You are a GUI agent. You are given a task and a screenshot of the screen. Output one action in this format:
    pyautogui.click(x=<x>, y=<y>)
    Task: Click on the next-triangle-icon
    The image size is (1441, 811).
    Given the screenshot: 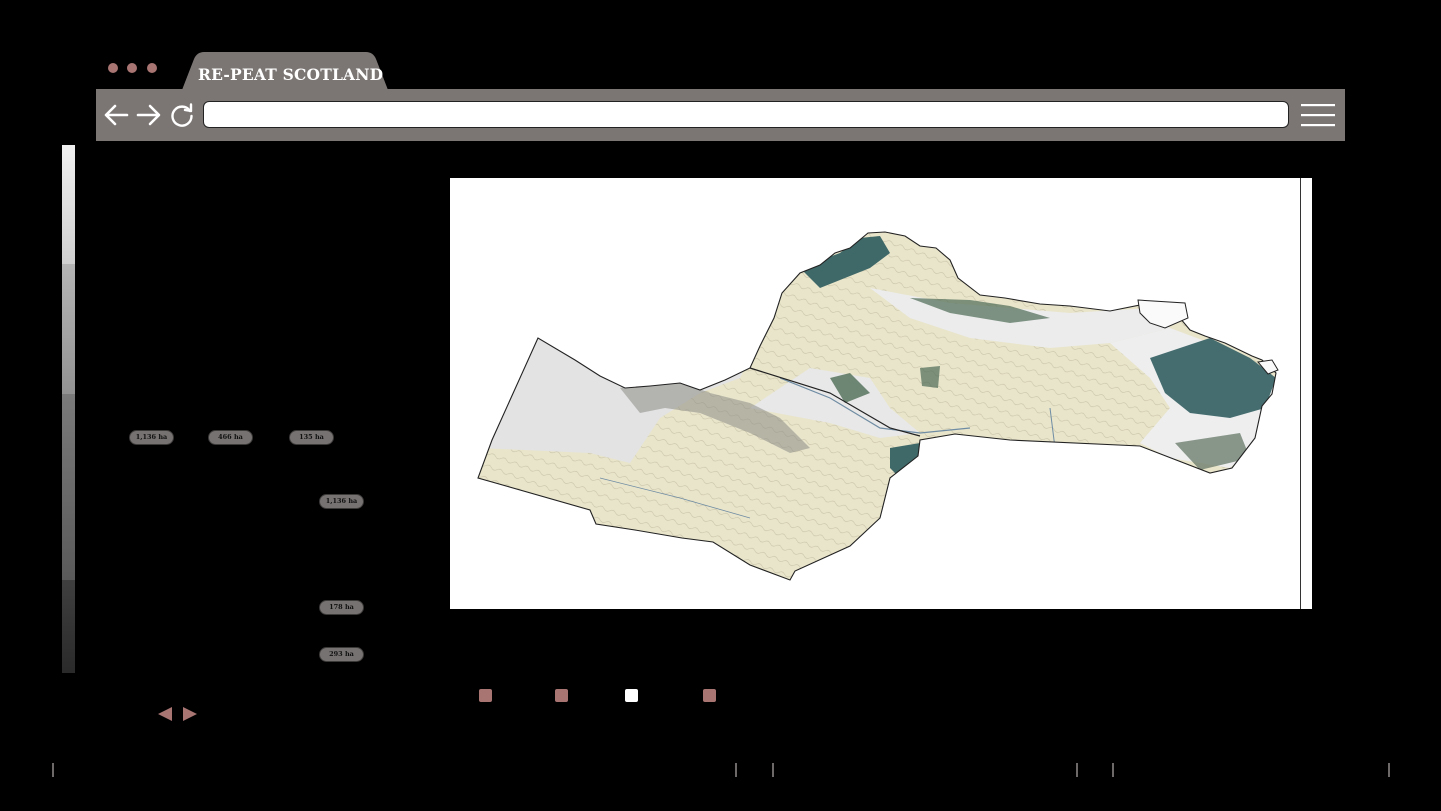 What is the action you would take?
    pyautogui.click(x=190, y=714)
    